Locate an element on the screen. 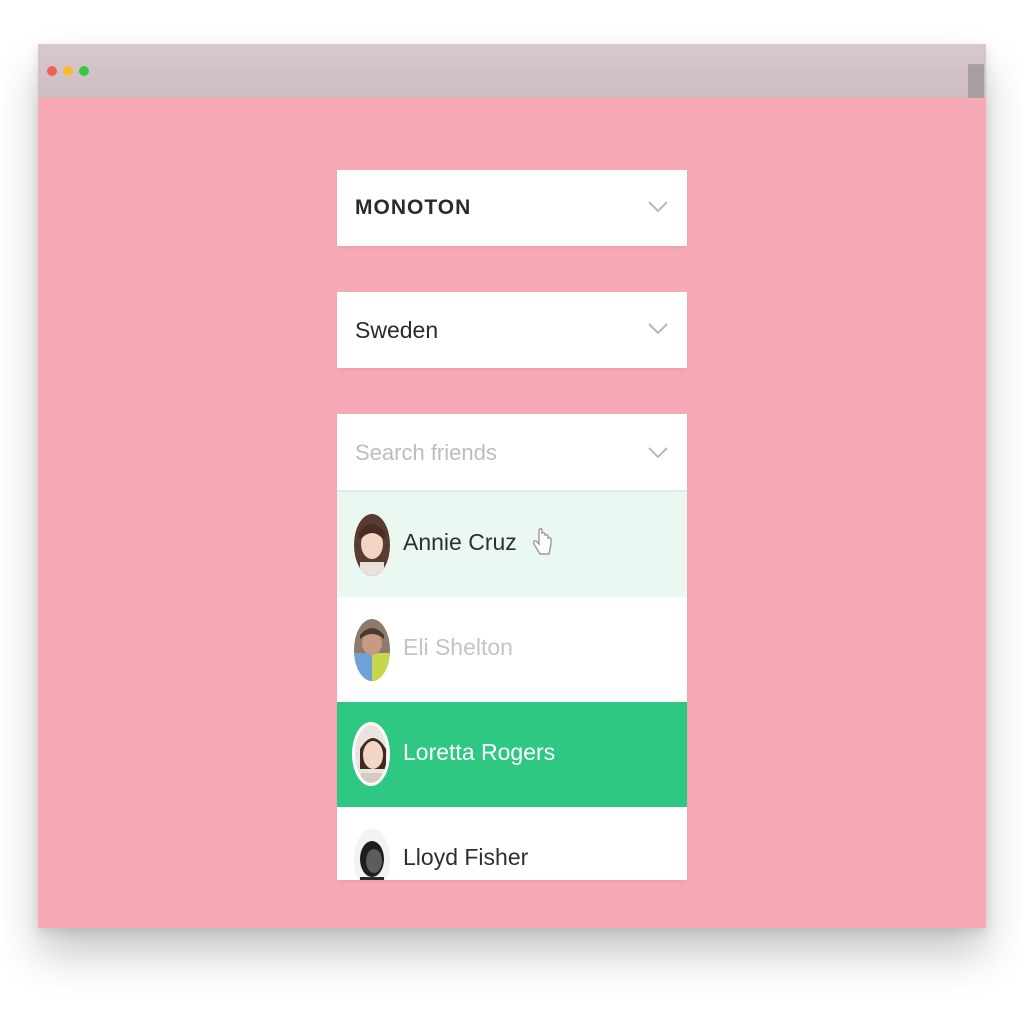 The image size is (1024, 1024). country-select: Sweden is located at coordinates (512, 330).